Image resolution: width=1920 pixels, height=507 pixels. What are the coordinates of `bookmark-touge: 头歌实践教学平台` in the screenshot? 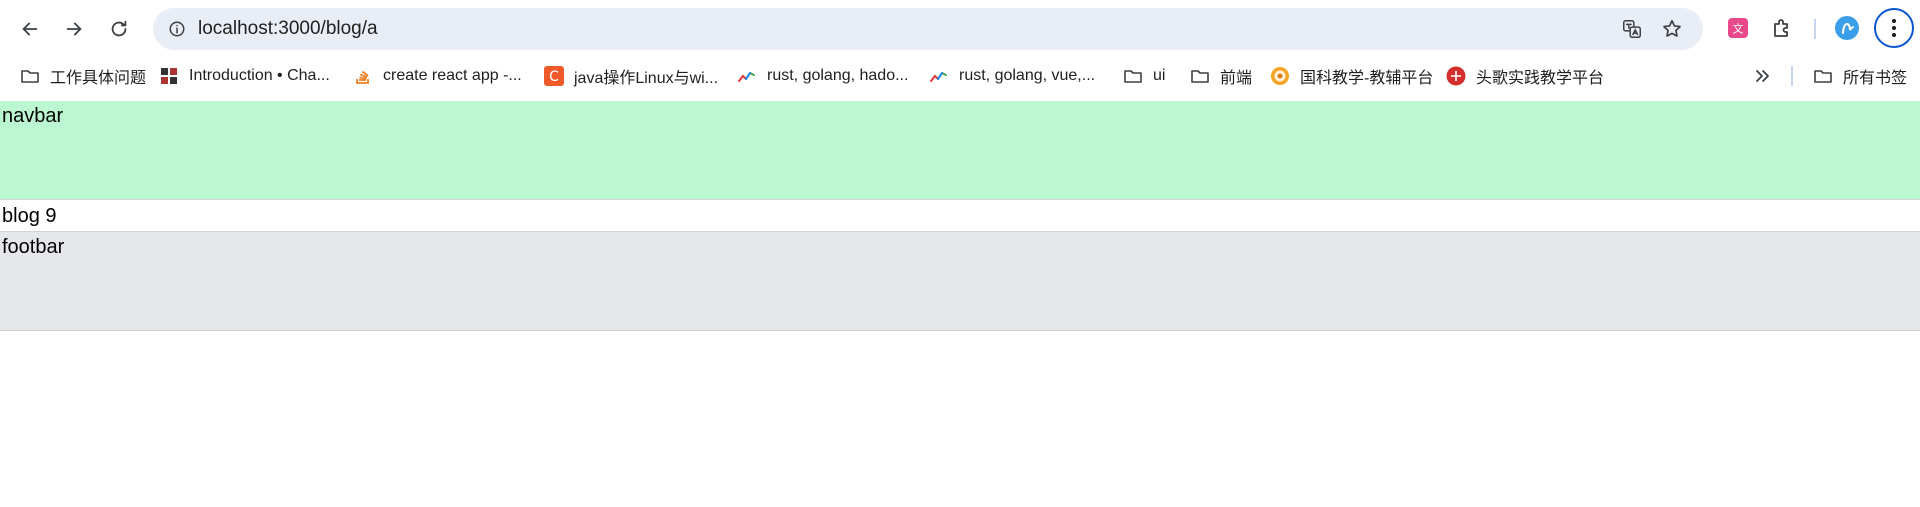 It's located at (1525, 76).